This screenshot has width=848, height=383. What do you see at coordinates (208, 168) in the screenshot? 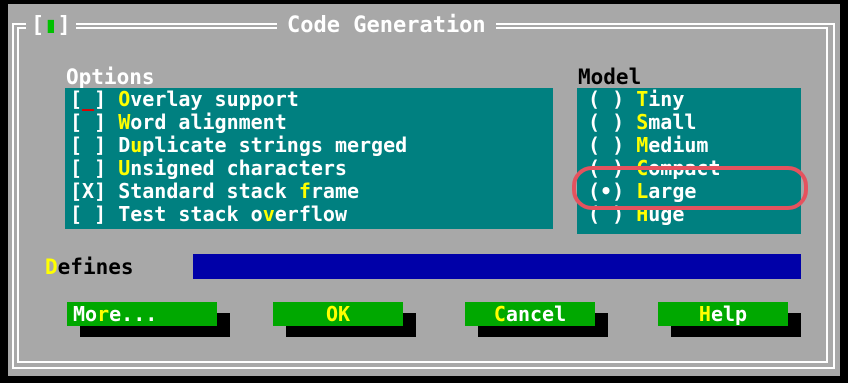
I see `option-unsigned-characters: [ ] Unsigned characters` at bounding box center [208, 168].